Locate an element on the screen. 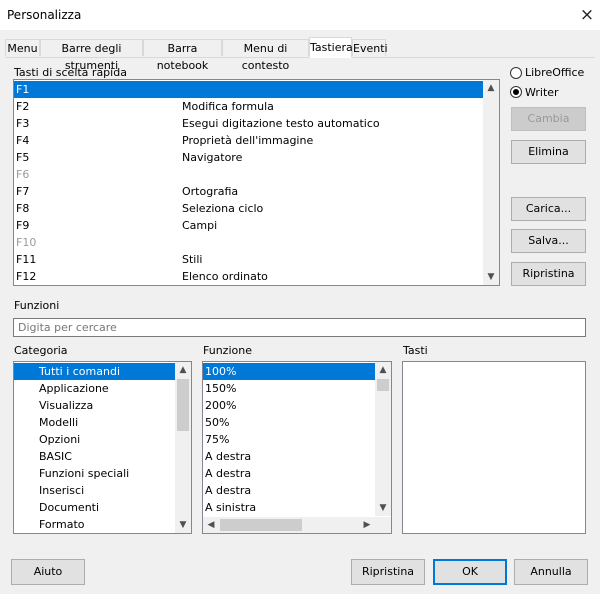 The image size is (600, 594). list-item: F3 Esegui digitazione testo automatico is located at coordinates (248, 123).